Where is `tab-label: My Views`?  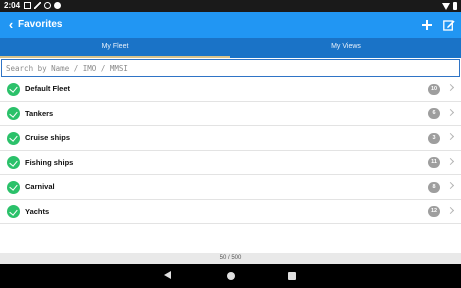
tab-label: My Views is located at coordinates (346, 46).